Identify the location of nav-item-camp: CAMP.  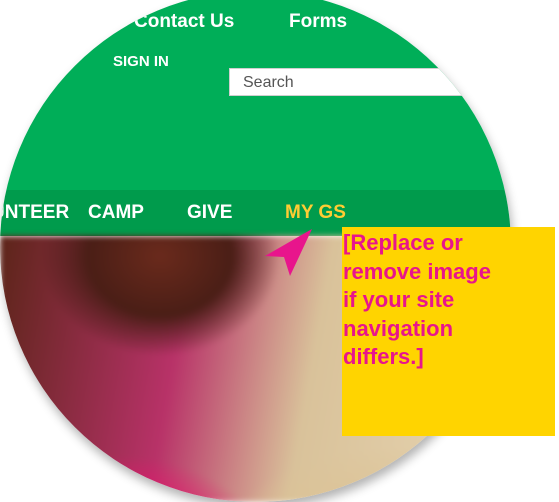
(116, 213).